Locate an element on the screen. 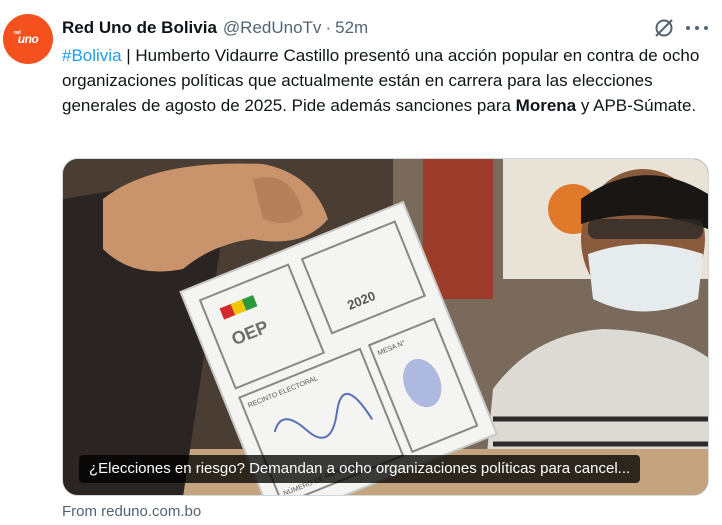  hashtag-link: #Bolivia is located at coordinates (92, 55).